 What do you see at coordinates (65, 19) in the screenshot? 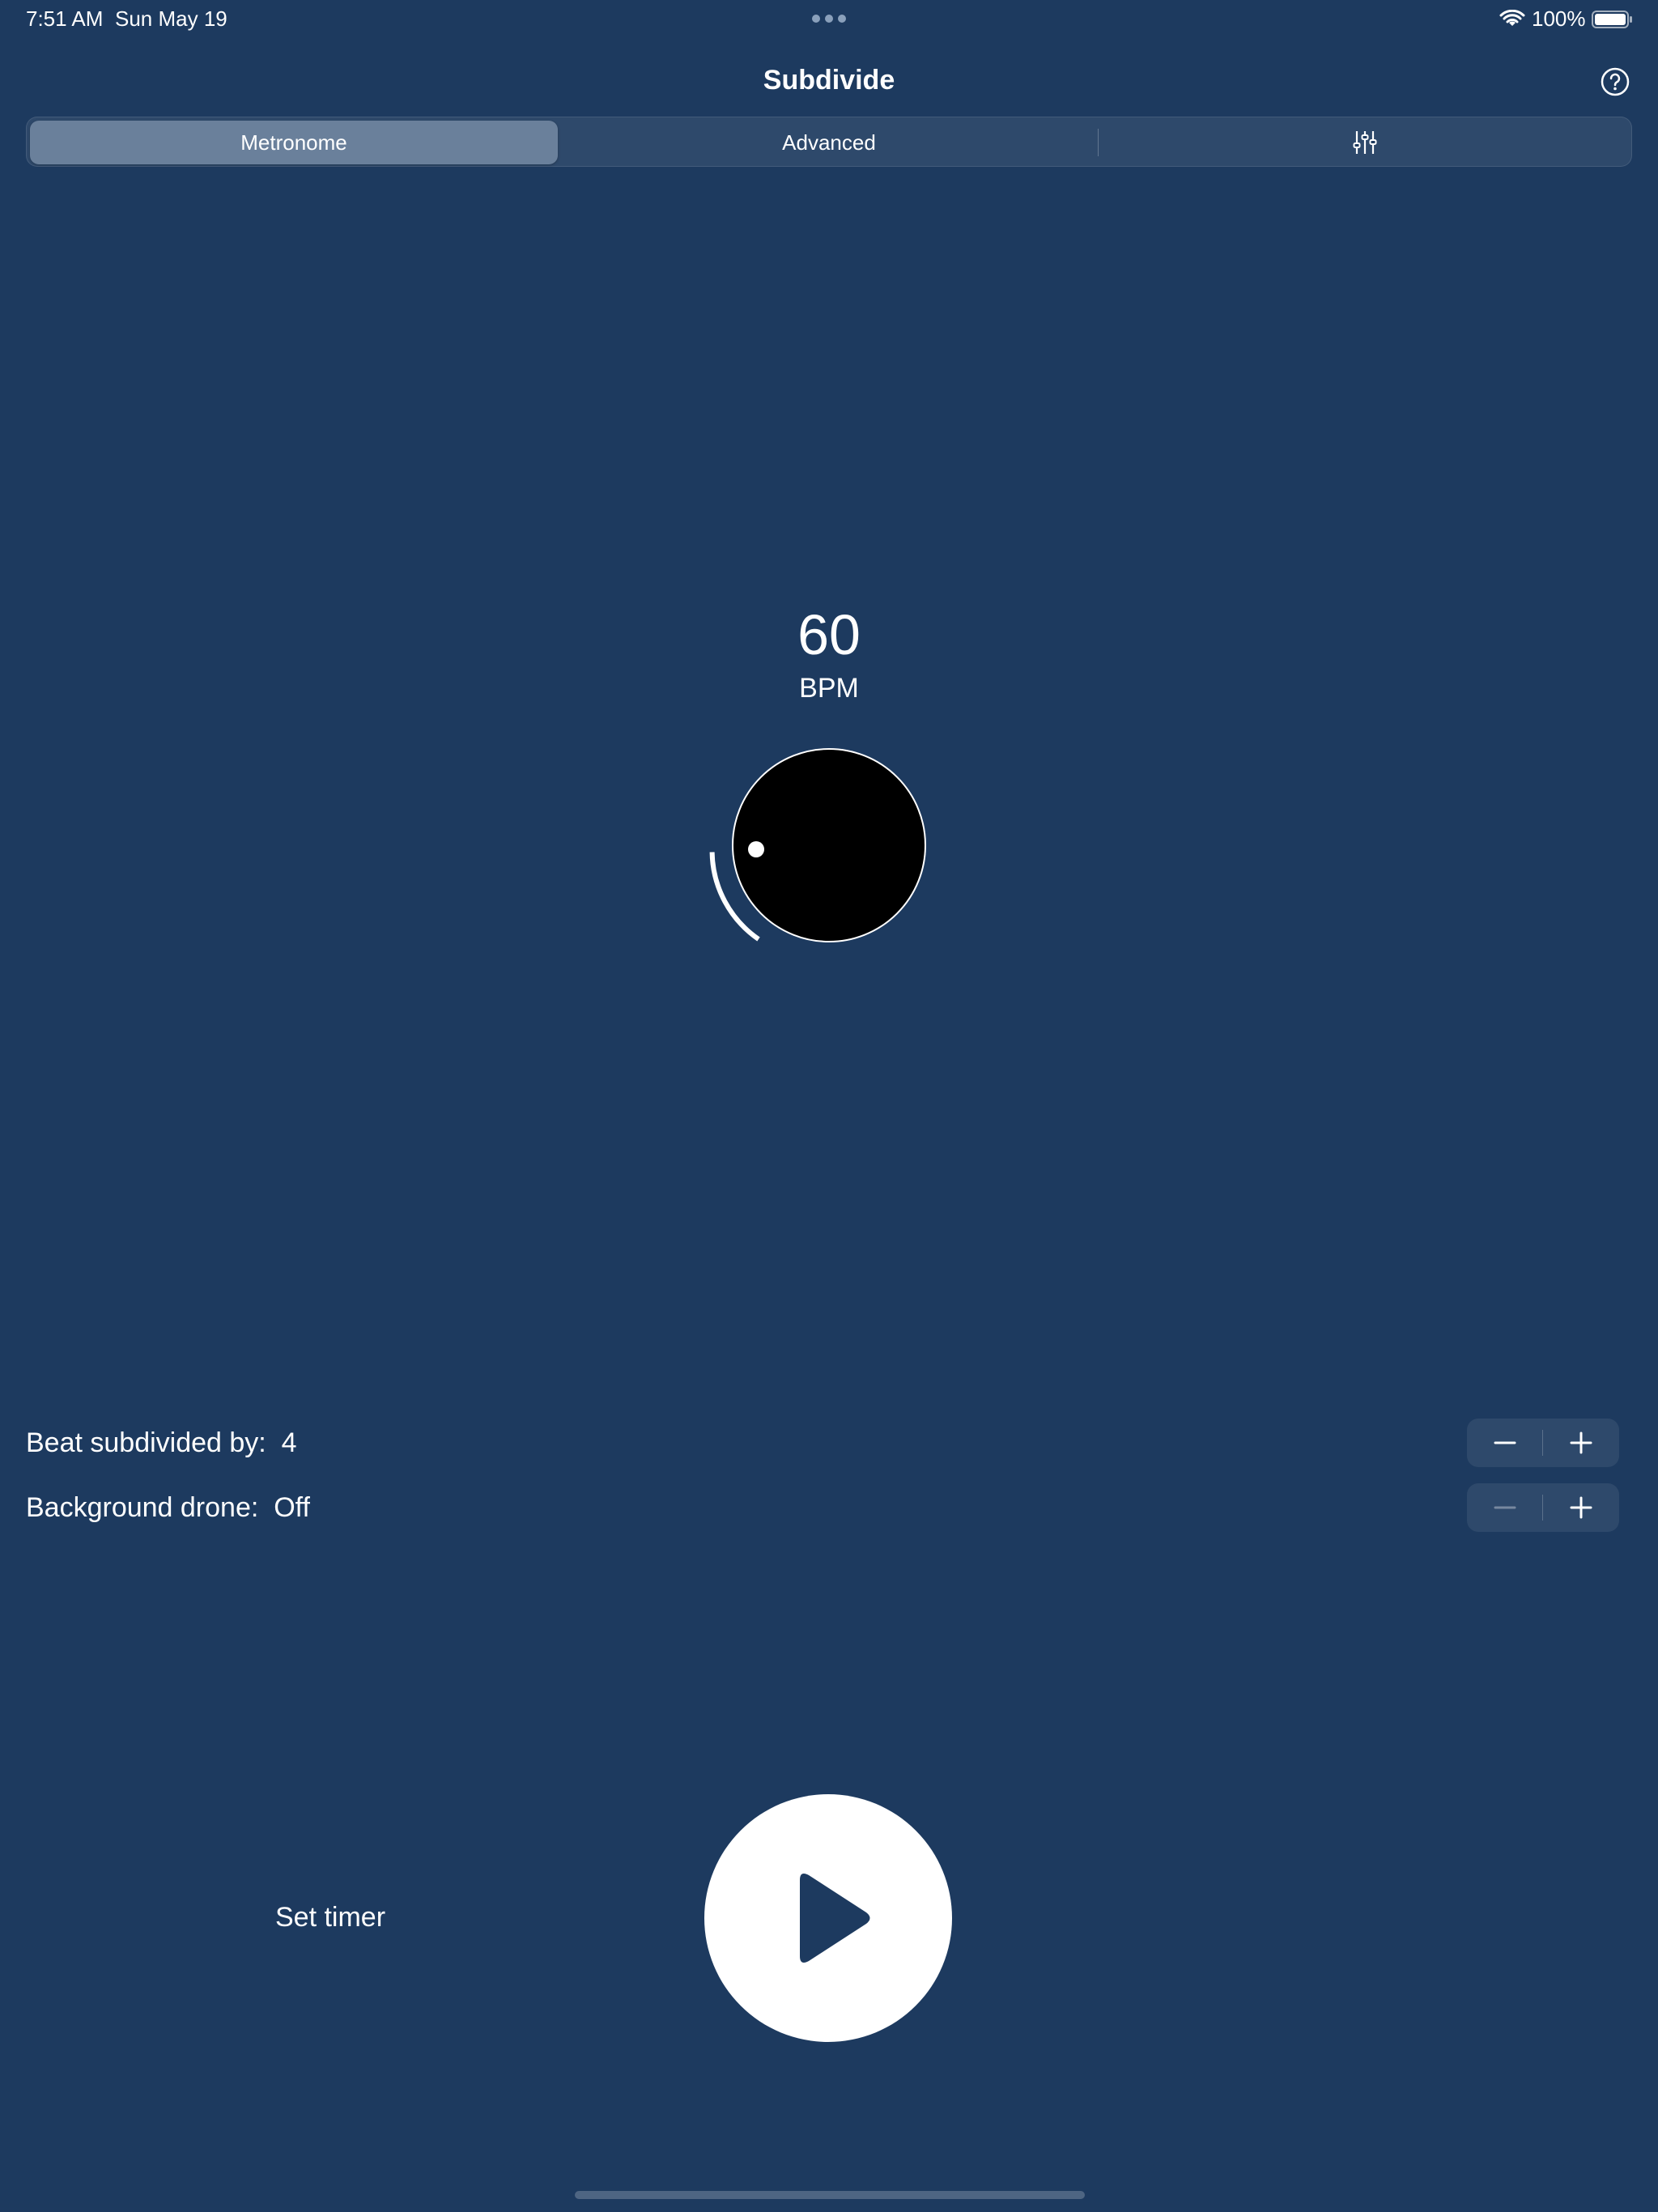
I see `status-time: 7:51 AM` at bounding box center [65, 19].